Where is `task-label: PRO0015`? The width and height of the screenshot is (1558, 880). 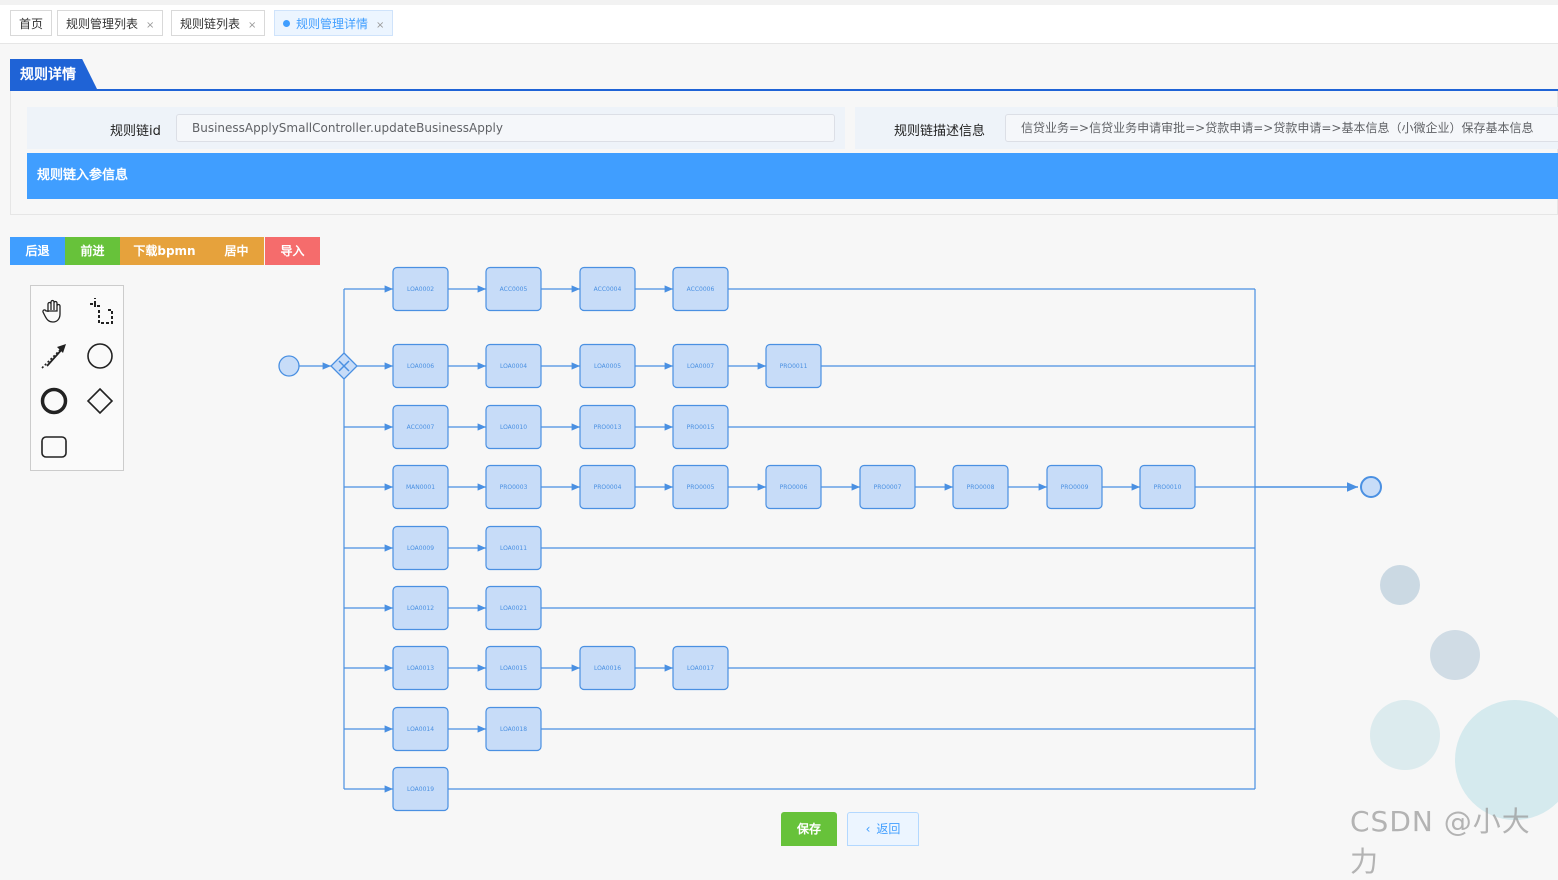
task-label: PRO0015 is located at coordinates (701, 427).